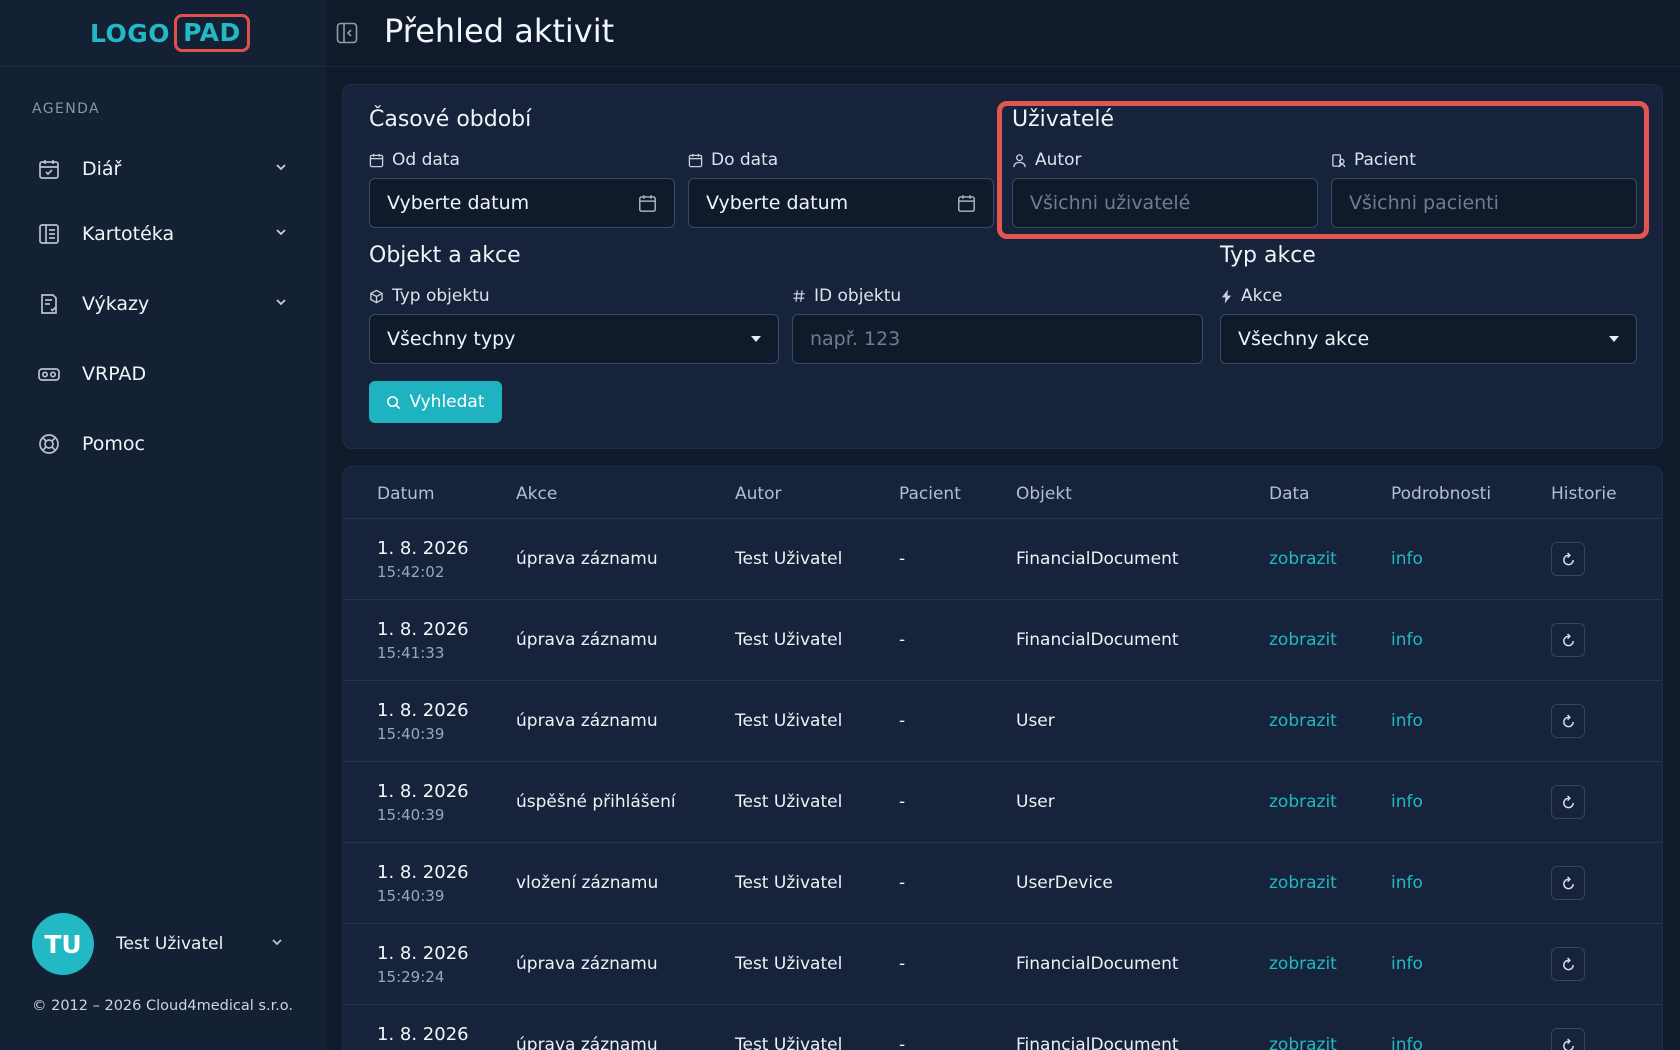  I want to click on sidebar-item-kartoteka: Kartotéka, so click(164, 234).